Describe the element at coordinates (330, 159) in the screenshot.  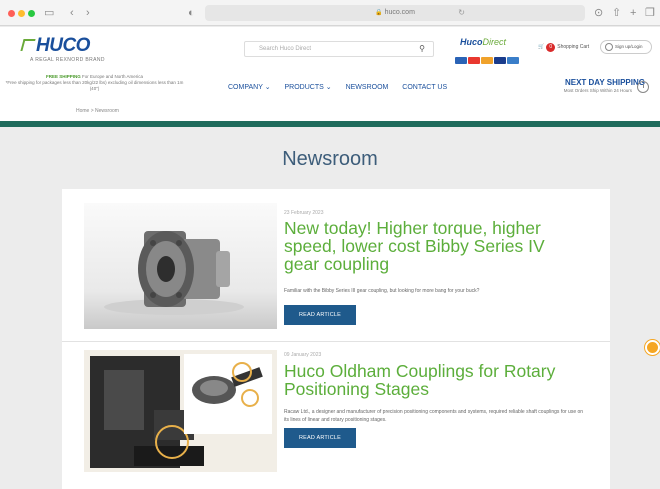
I see `page-title: Newsroom` at that location.